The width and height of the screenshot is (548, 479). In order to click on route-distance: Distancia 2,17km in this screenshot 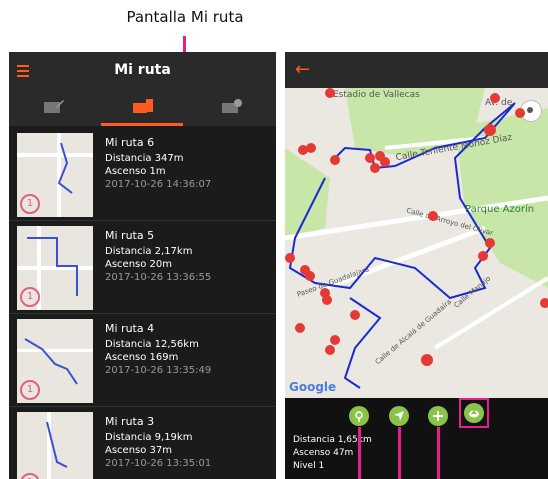, I will do `click(149, 251)`.